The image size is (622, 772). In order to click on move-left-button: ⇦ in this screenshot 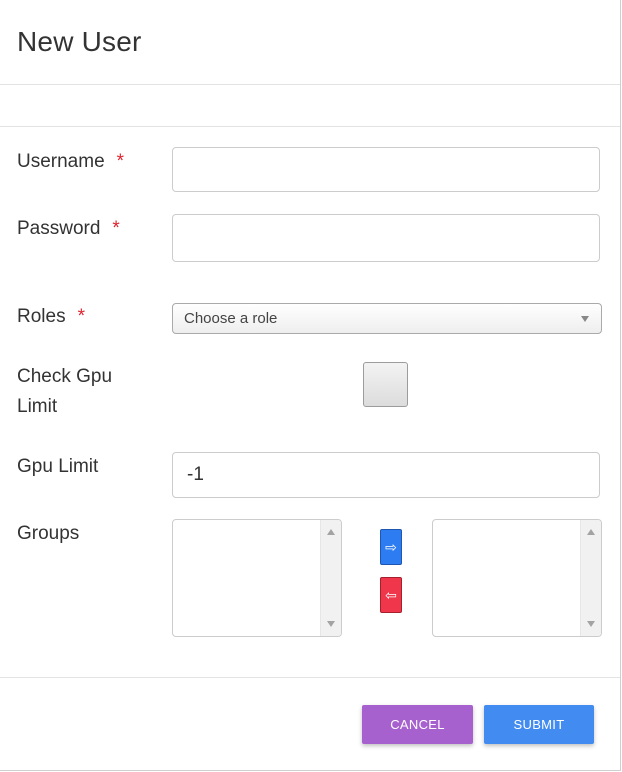, I will do `click(391, 595)`.